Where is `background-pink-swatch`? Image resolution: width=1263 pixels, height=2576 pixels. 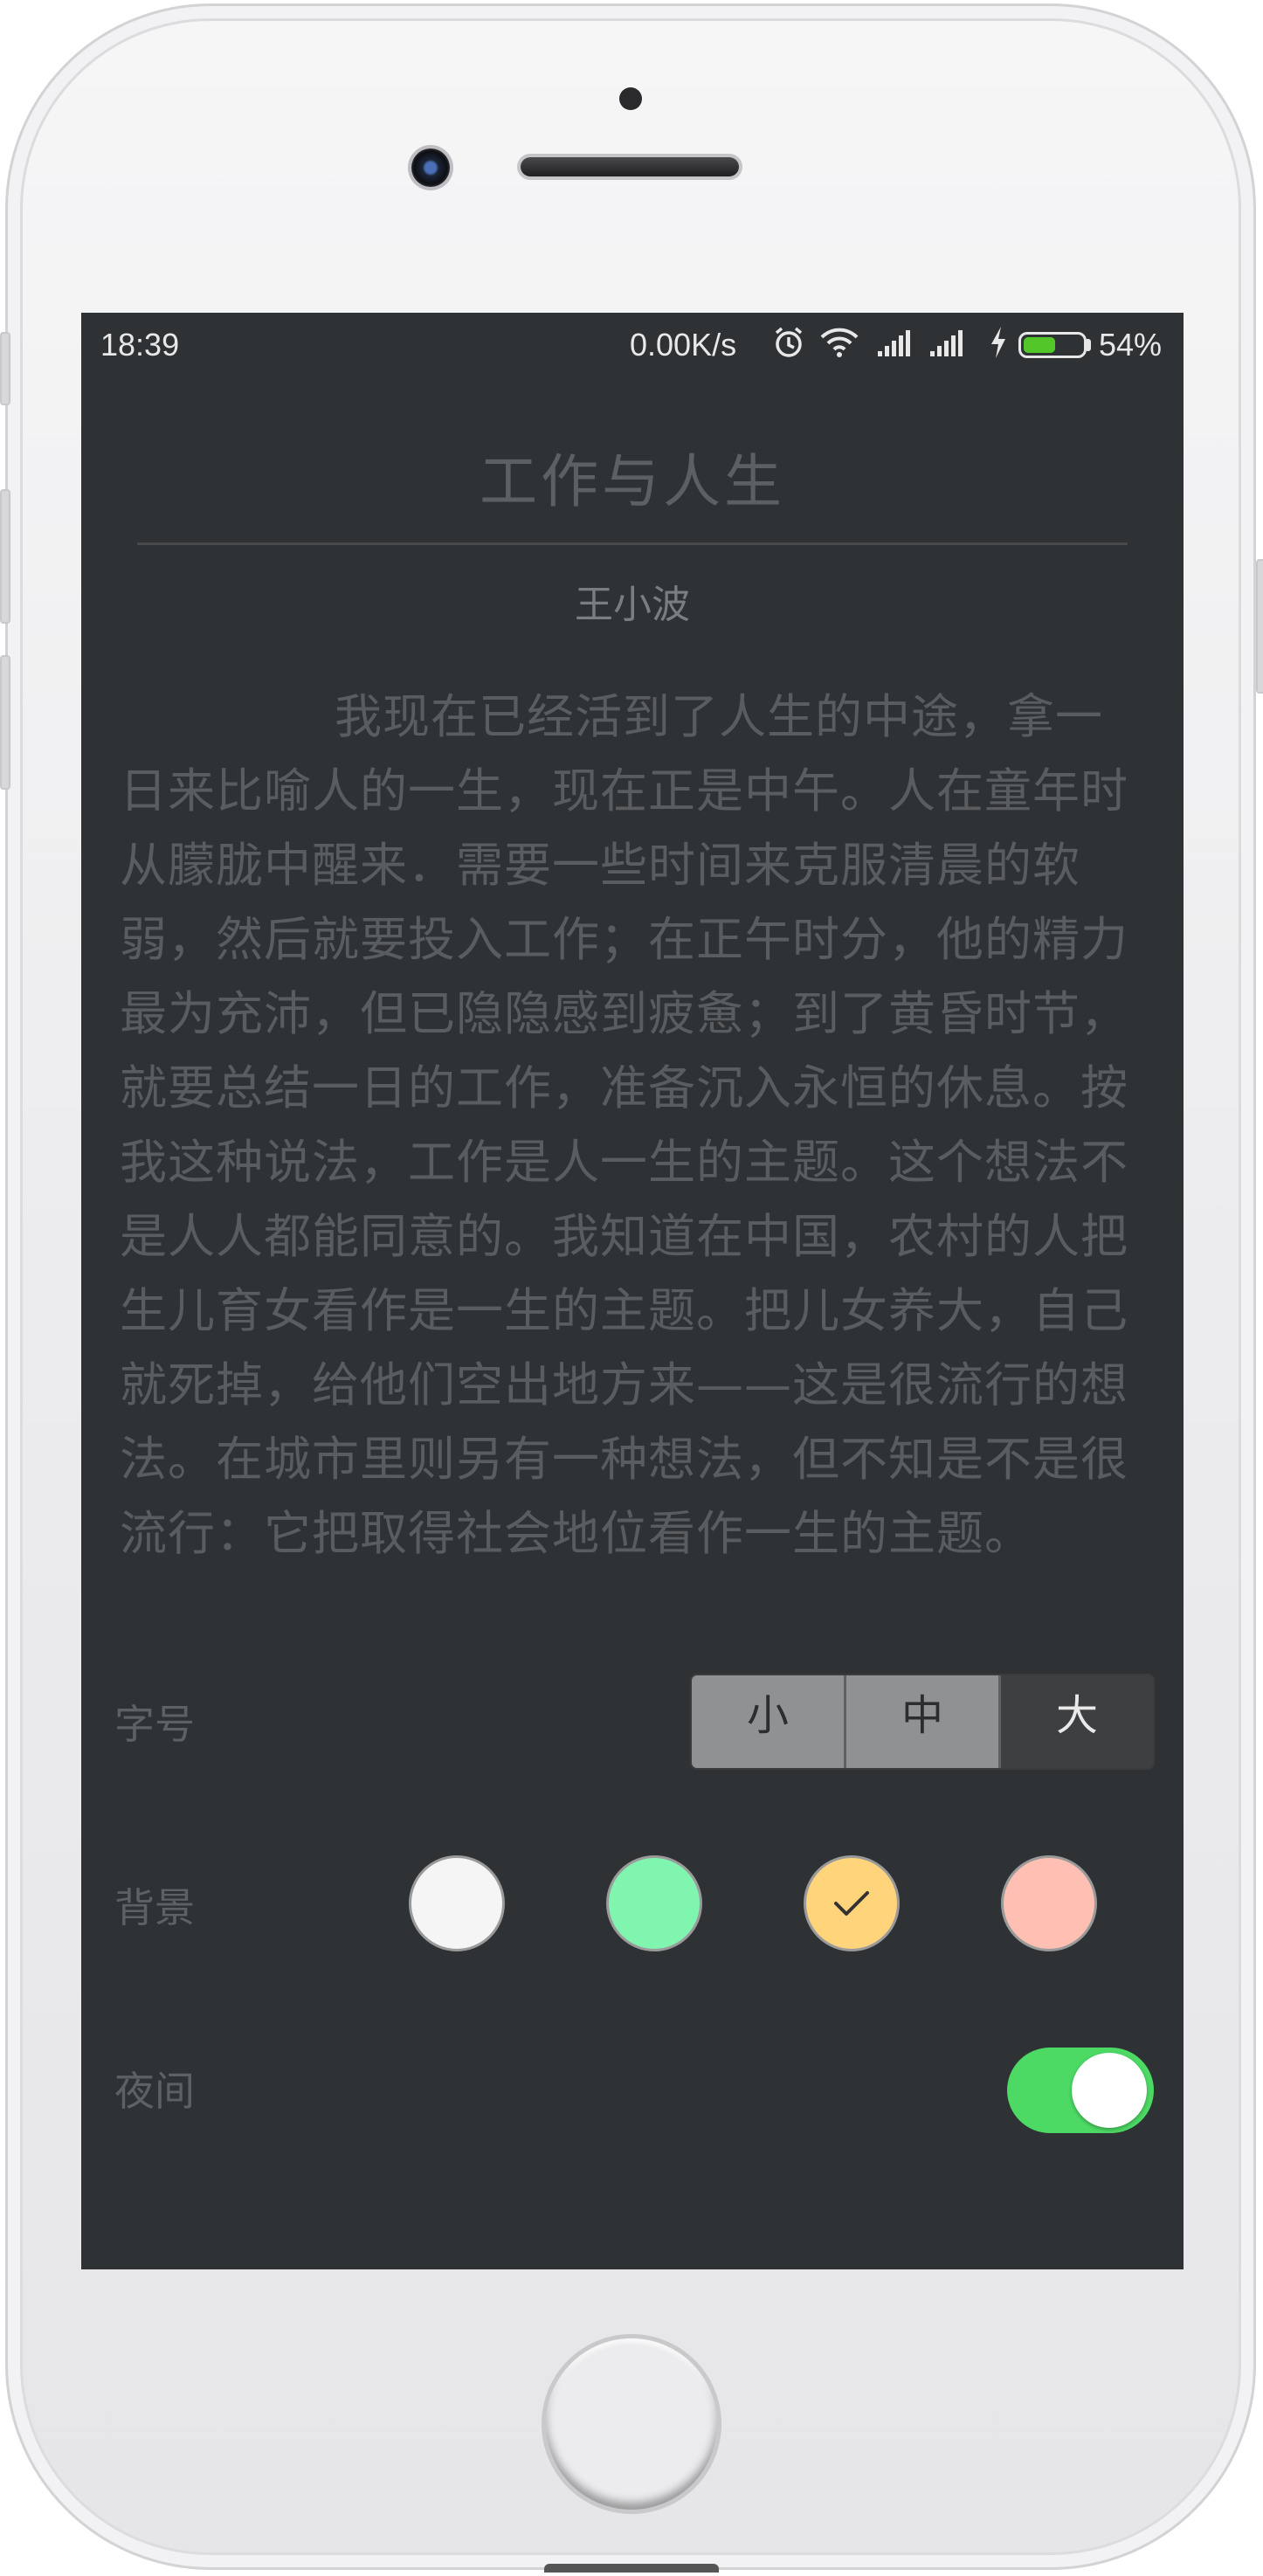 background-pink-swatch is located at coordinates (1049, 1903).